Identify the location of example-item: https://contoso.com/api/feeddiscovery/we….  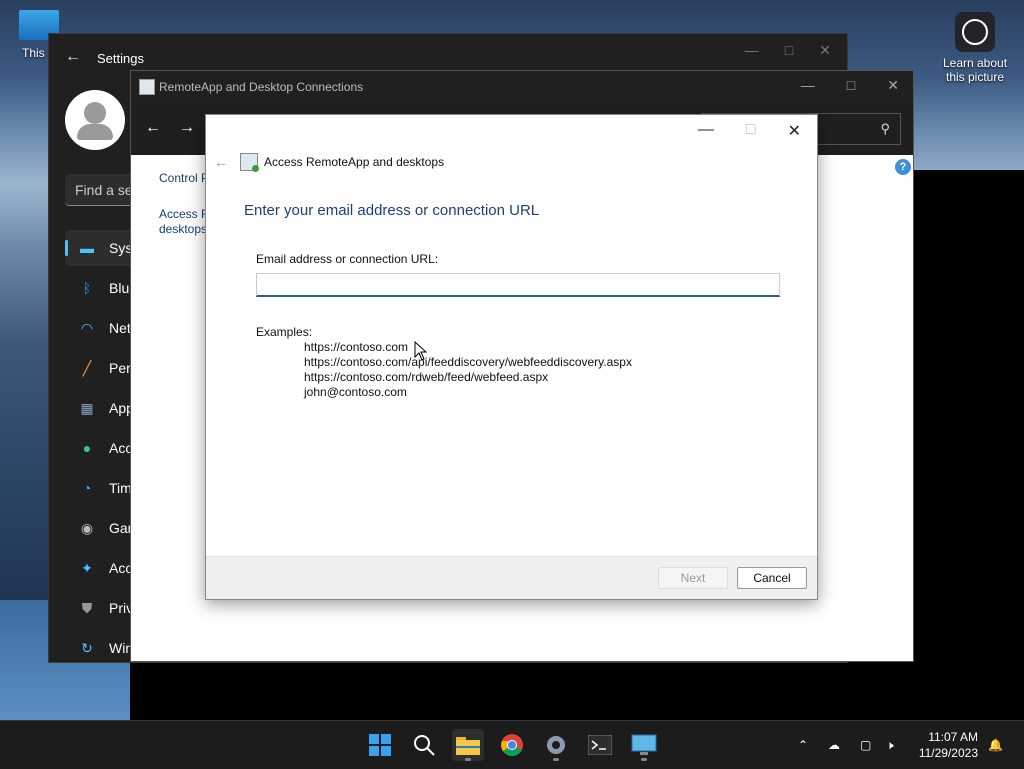
(468, 362).